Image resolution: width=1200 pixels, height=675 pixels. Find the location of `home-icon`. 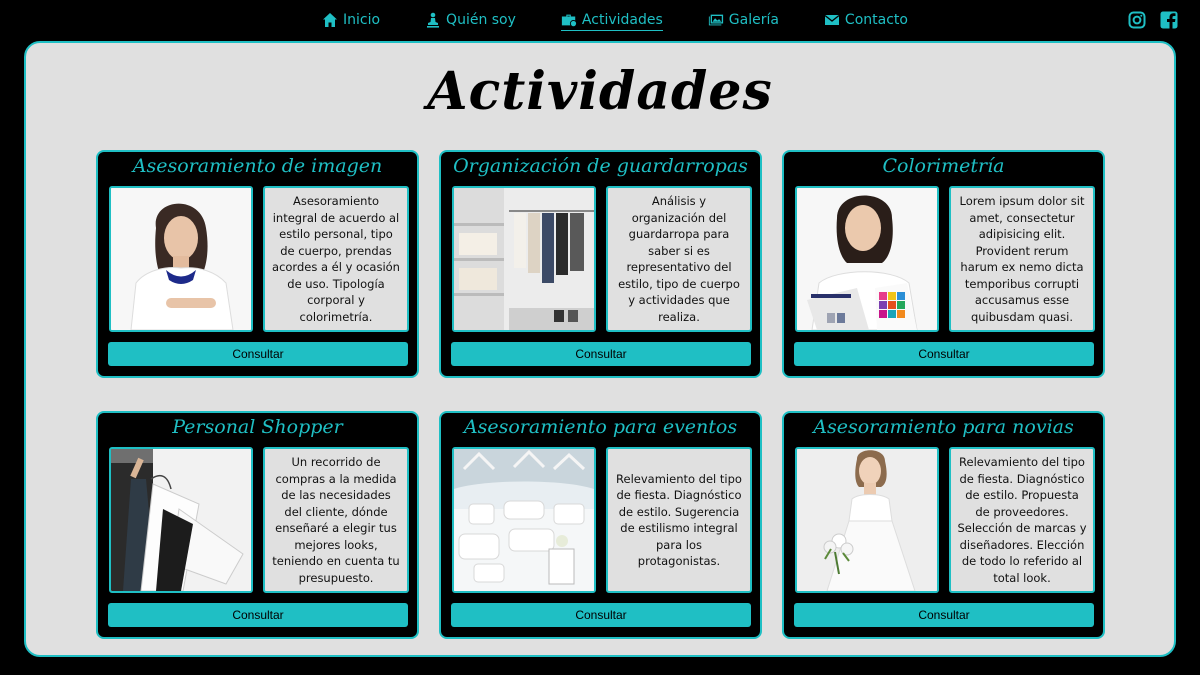

home-icon is located at coordinates (330, 20).